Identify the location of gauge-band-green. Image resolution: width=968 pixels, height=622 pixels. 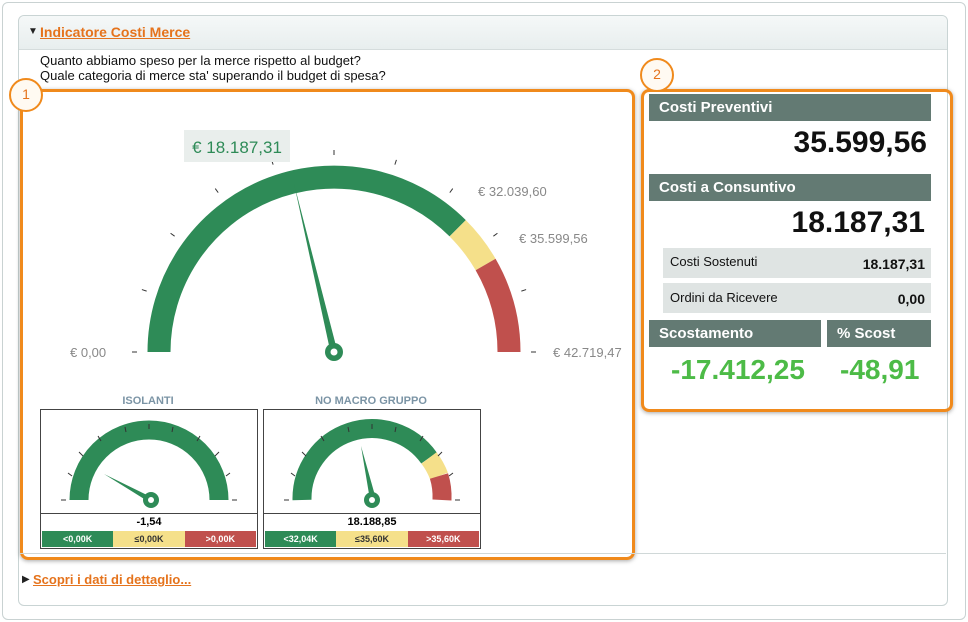
(306, 259).